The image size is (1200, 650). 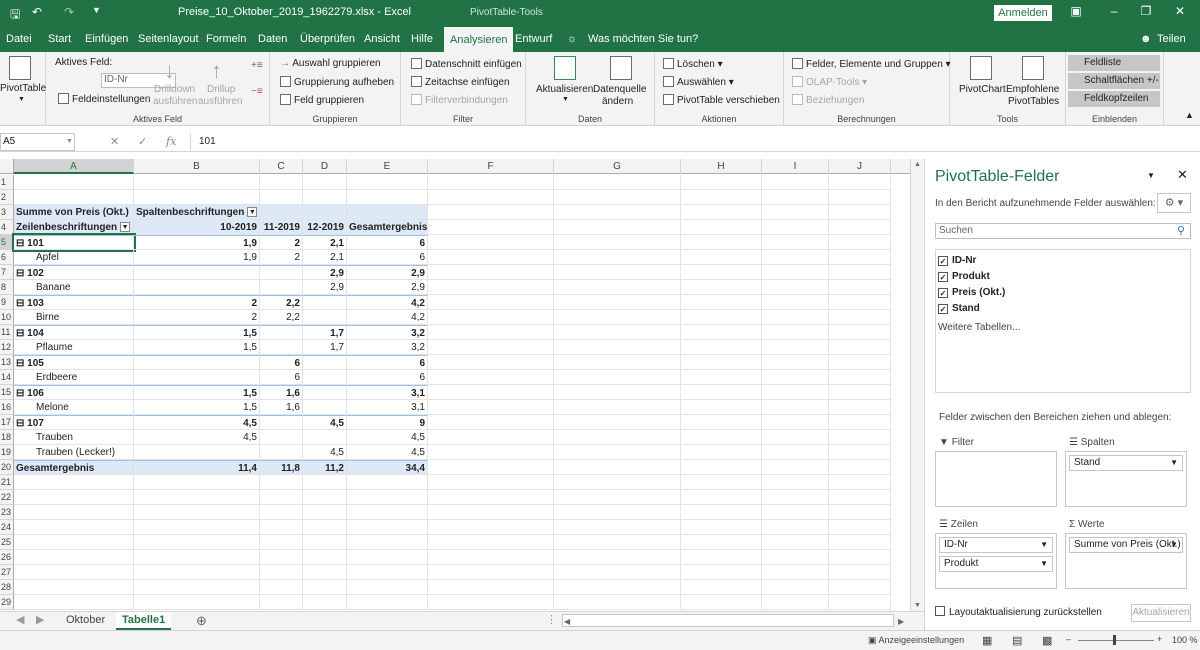 What do you see at coordinates (459, 100) in the screenshot?
I see `filter-connections-button: Filterverbindungen` at bounding box center [459, 100].